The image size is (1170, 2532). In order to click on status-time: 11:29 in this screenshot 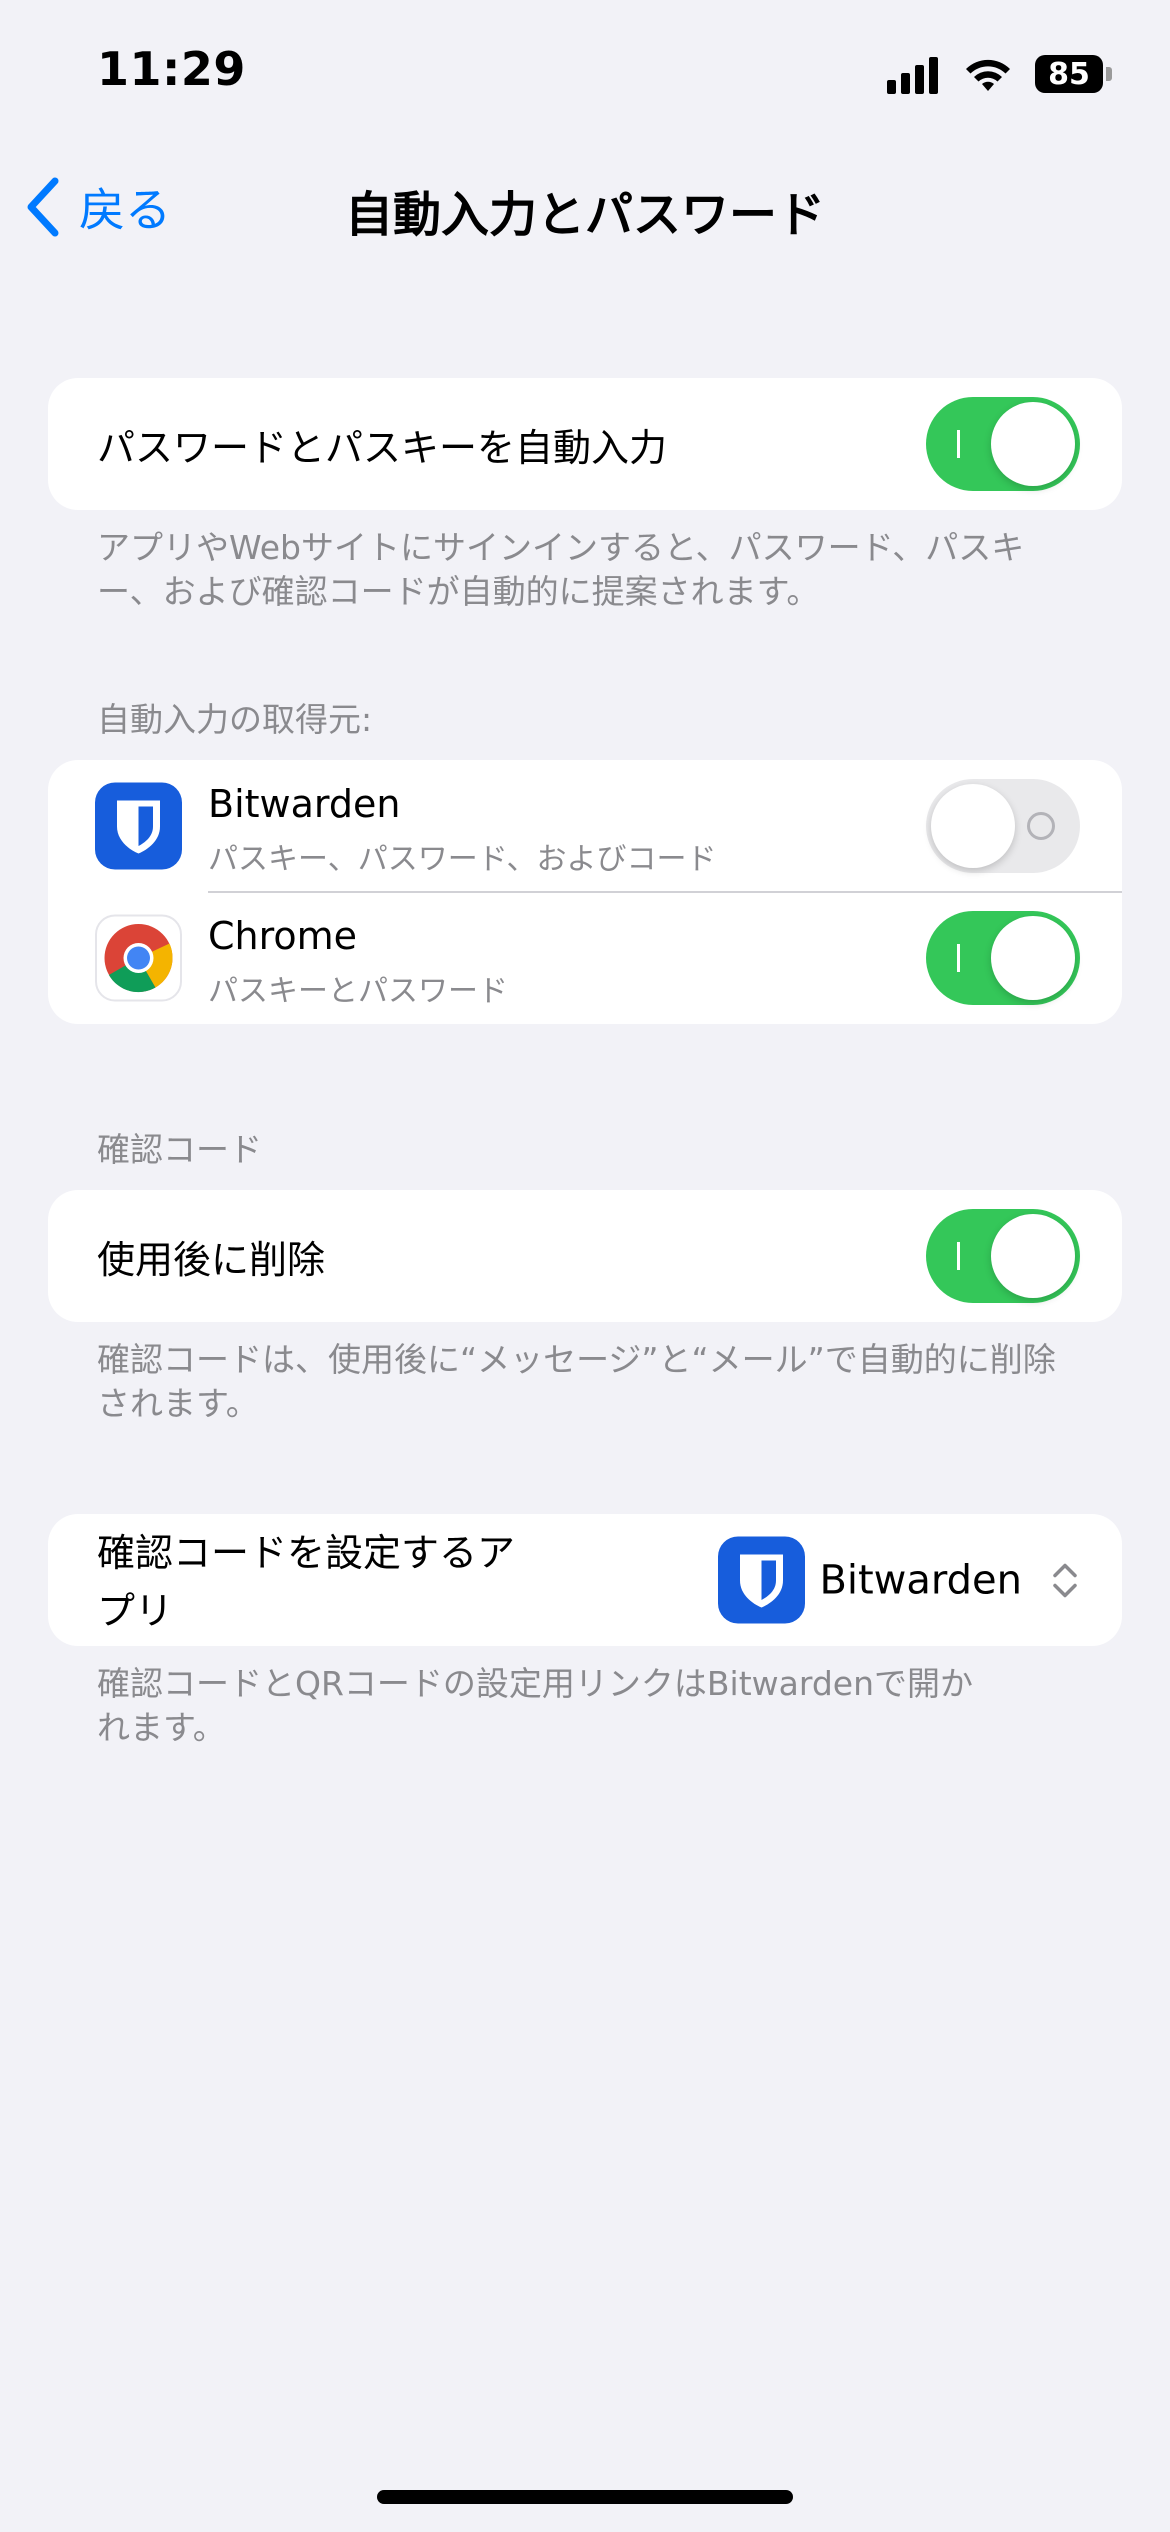, I will do `click(171, 69)`.